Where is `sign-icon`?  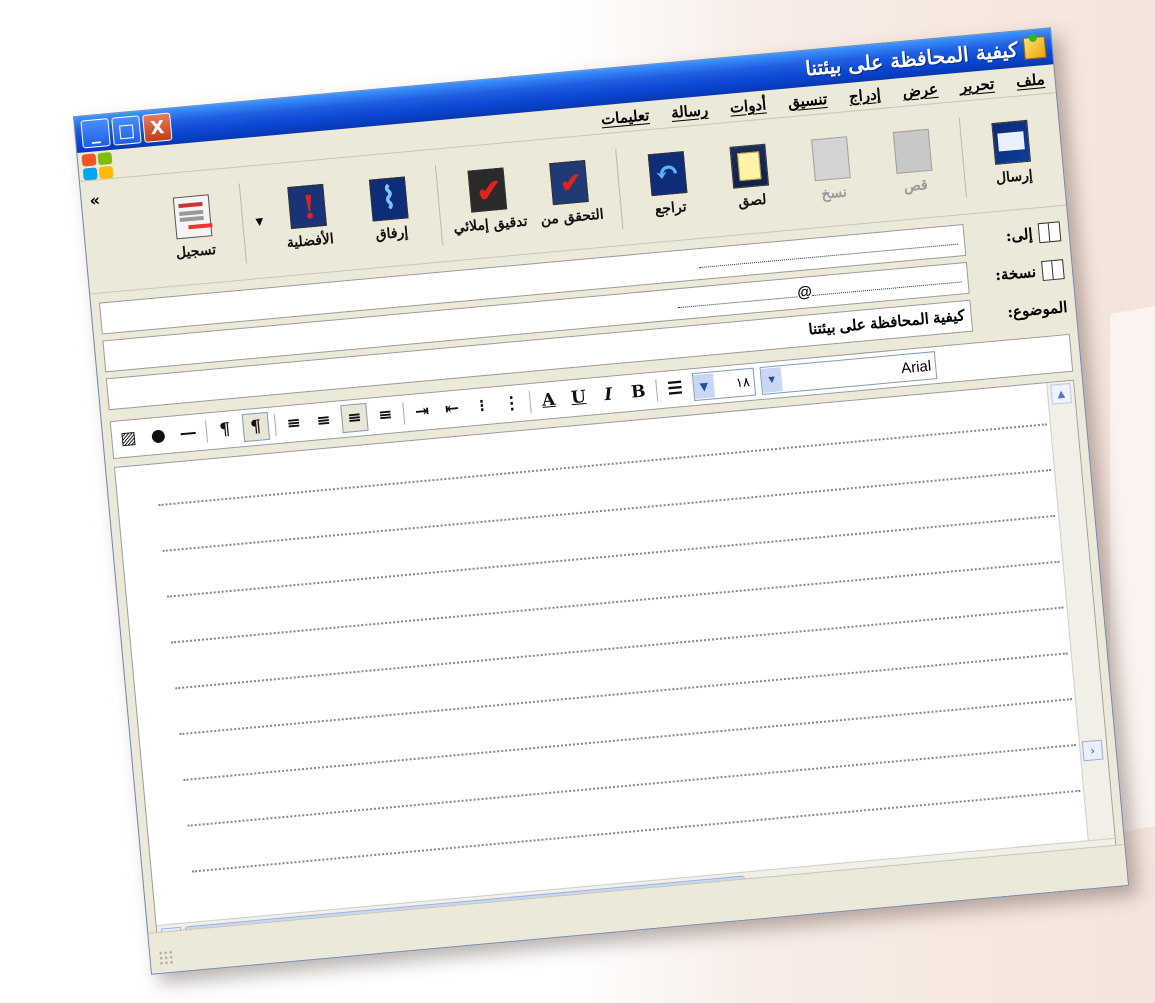 sign-icon is located at coordinates (193, 217).